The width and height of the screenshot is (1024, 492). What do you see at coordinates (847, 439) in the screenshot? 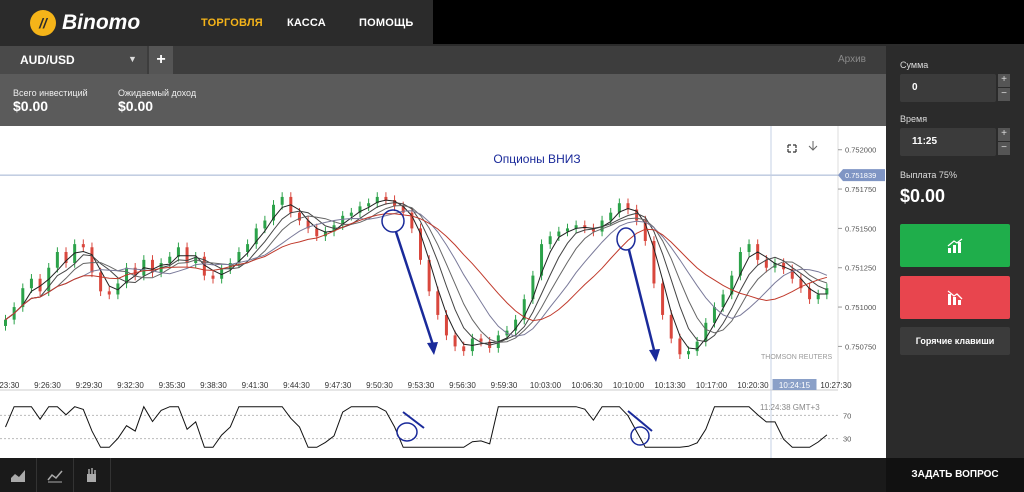
I see `oscillator-level-label: 30` at bounding box center [847, 439].